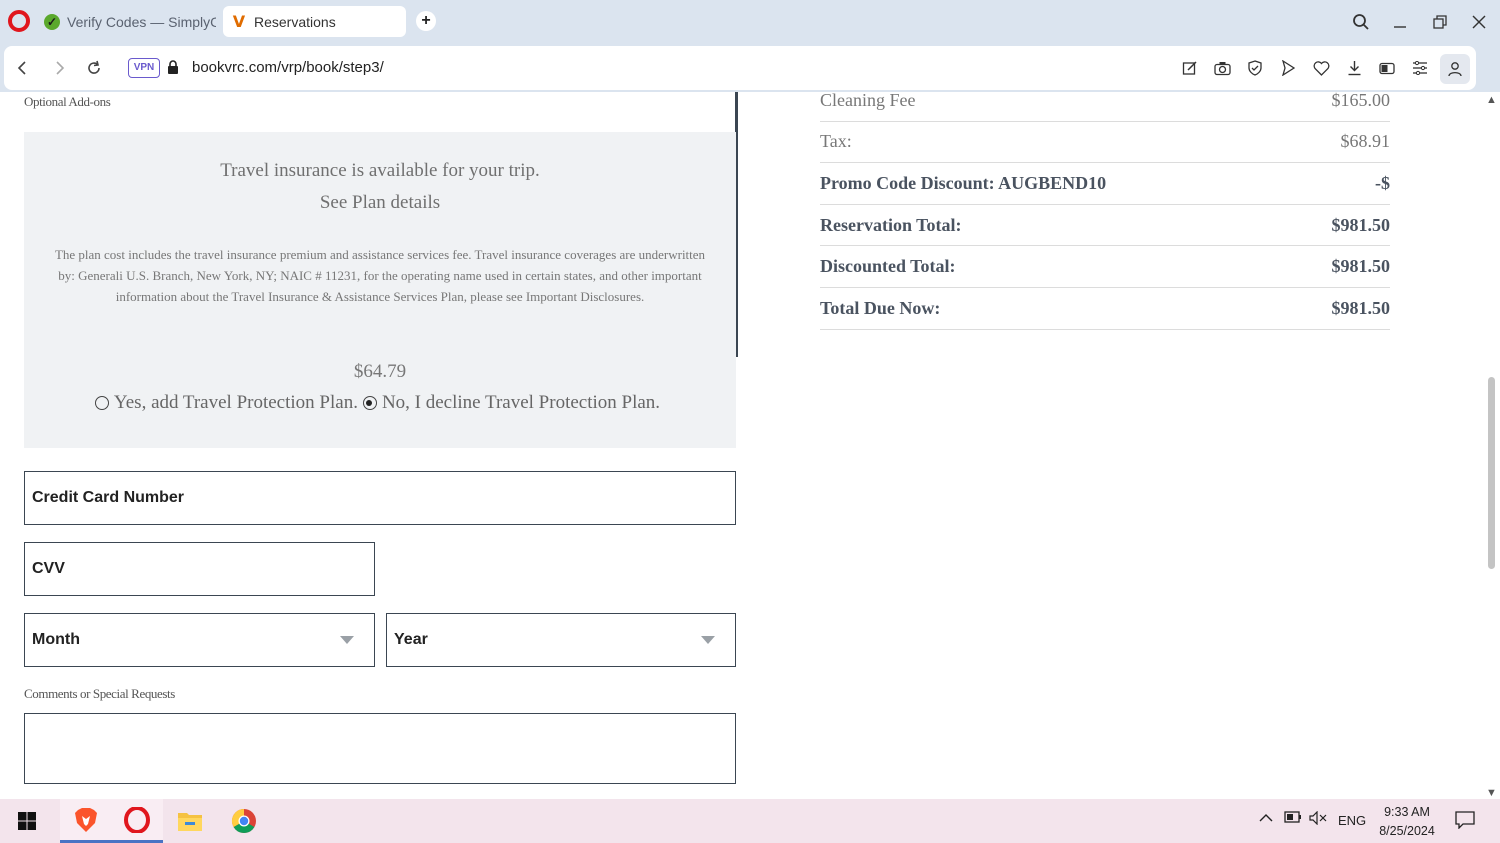 The image size is (1500, 843). I want to click on restore-button, so click(1440, 22).